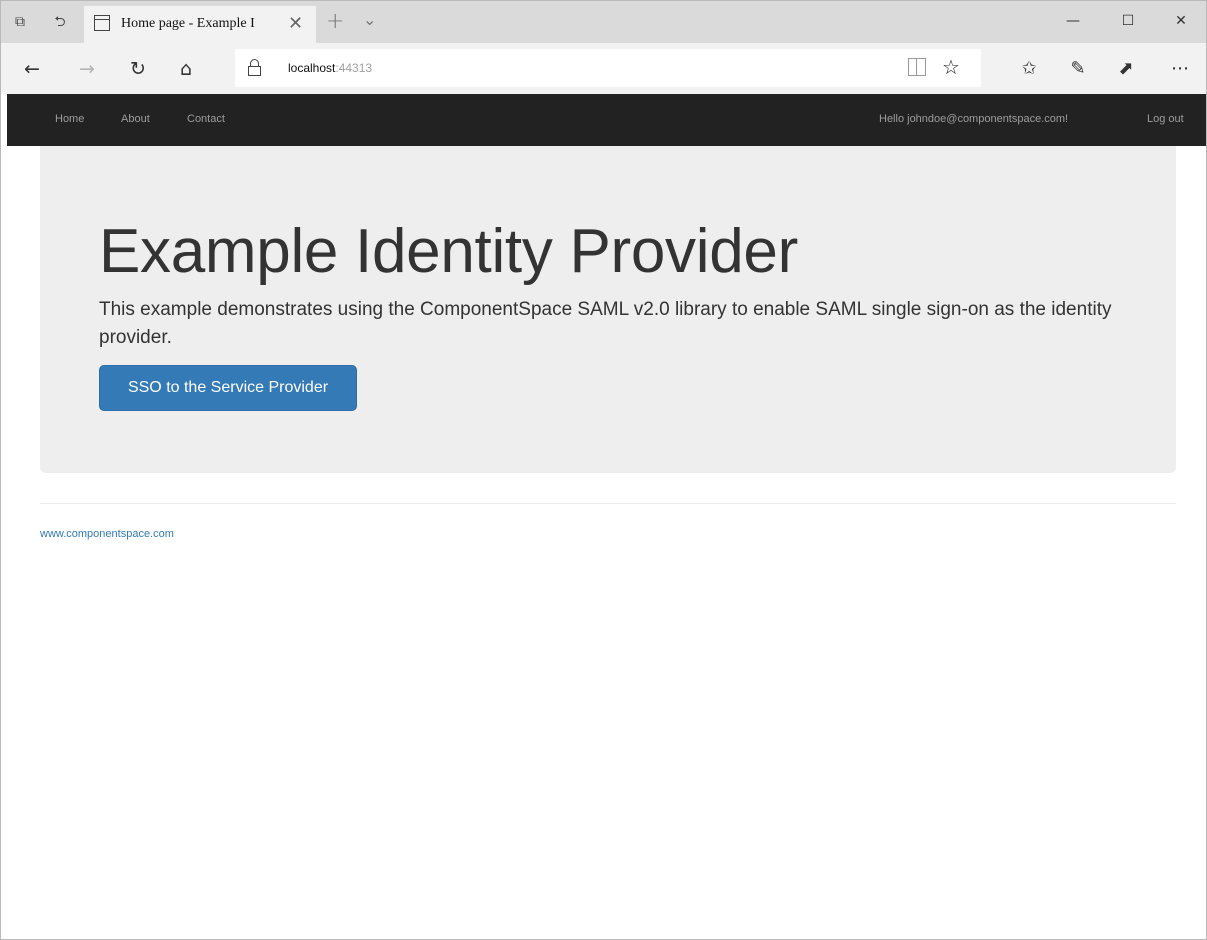 The width and height of the screenshot is (1207, 940). Describe the element at coordinates (135, 119) in the screenshot. I see `nav-about: About` at that location.